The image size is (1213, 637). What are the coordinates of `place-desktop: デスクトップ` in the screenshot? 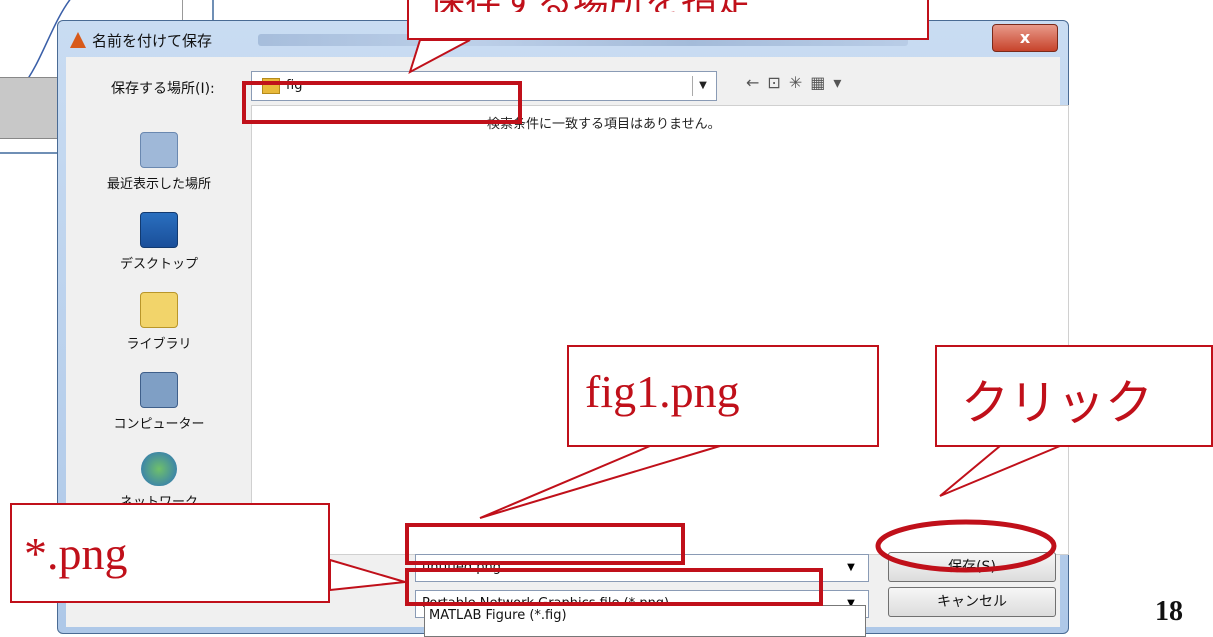 It's located at (159, 242).